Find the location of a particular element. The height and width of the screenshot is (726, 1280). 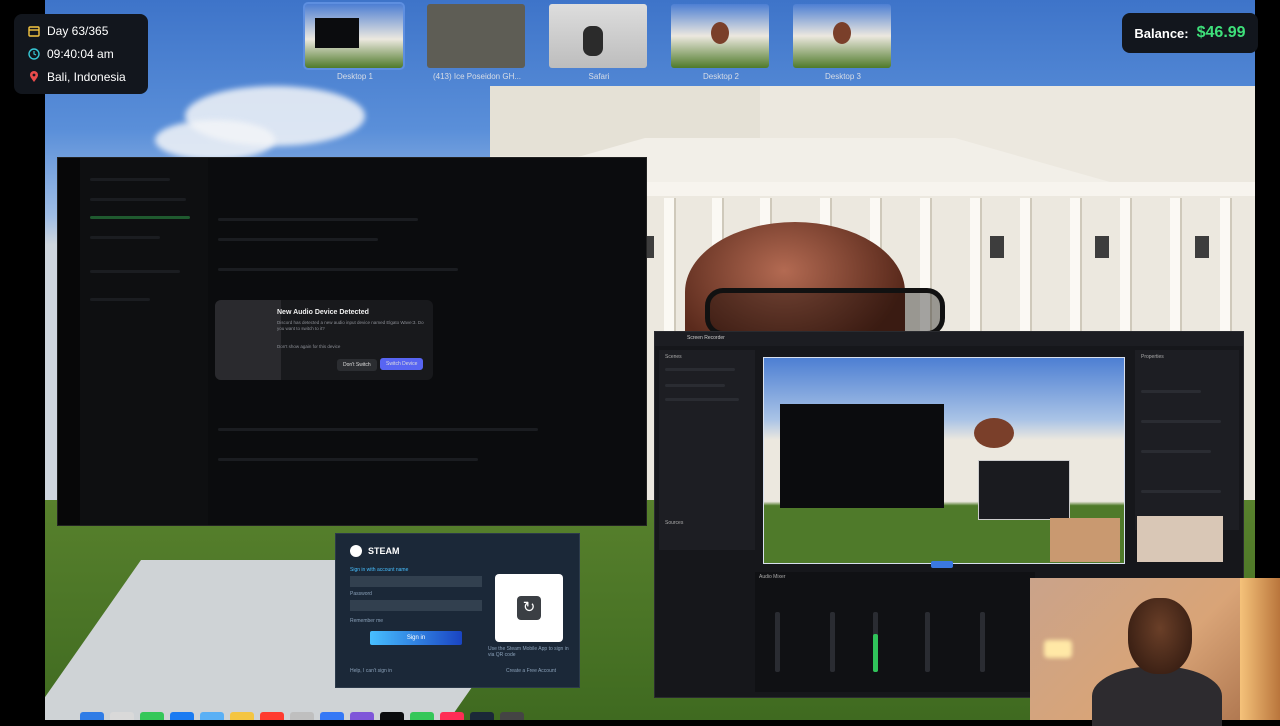

properties-panel: Properties is located at coordinates (1187, 440).